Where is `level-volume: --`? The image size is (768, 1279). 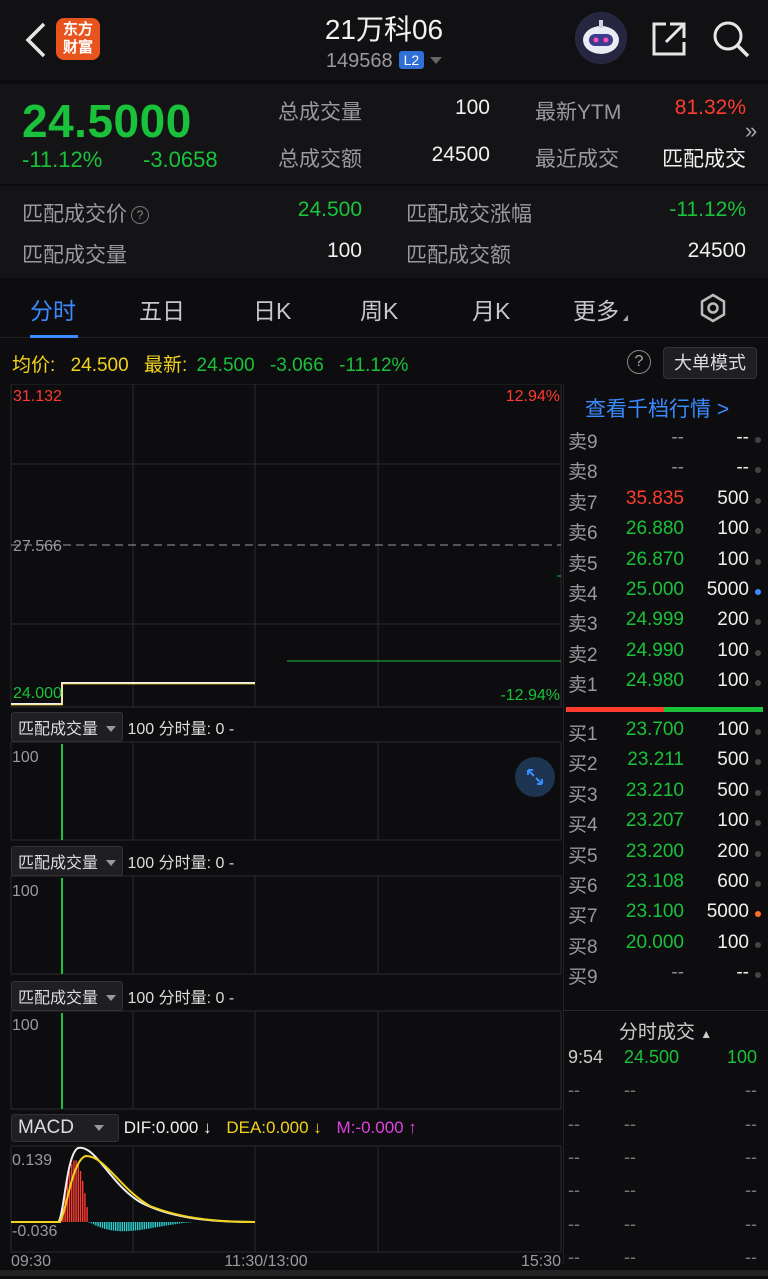 level-volume: -- is located at coordinates (742, 437).